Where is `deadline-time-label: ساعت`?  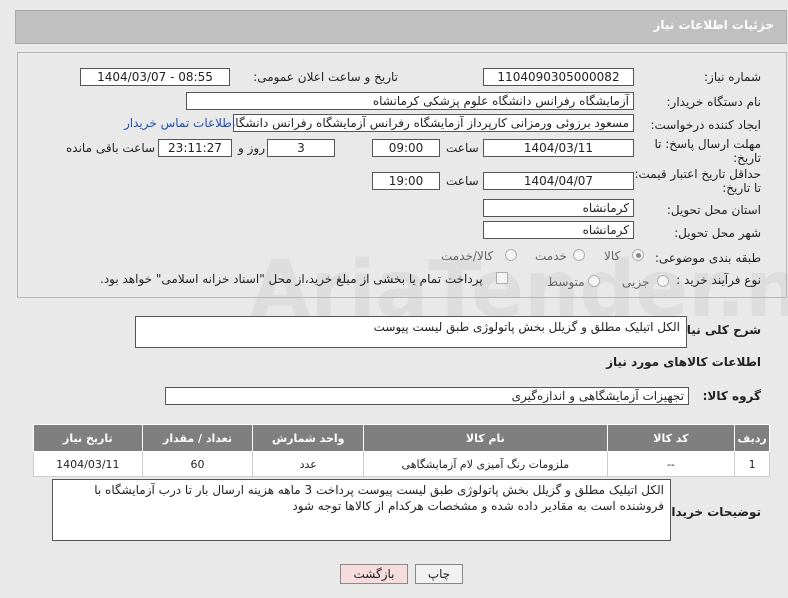
deadline-time-label: ساعت is located at coordinates (462, 148).